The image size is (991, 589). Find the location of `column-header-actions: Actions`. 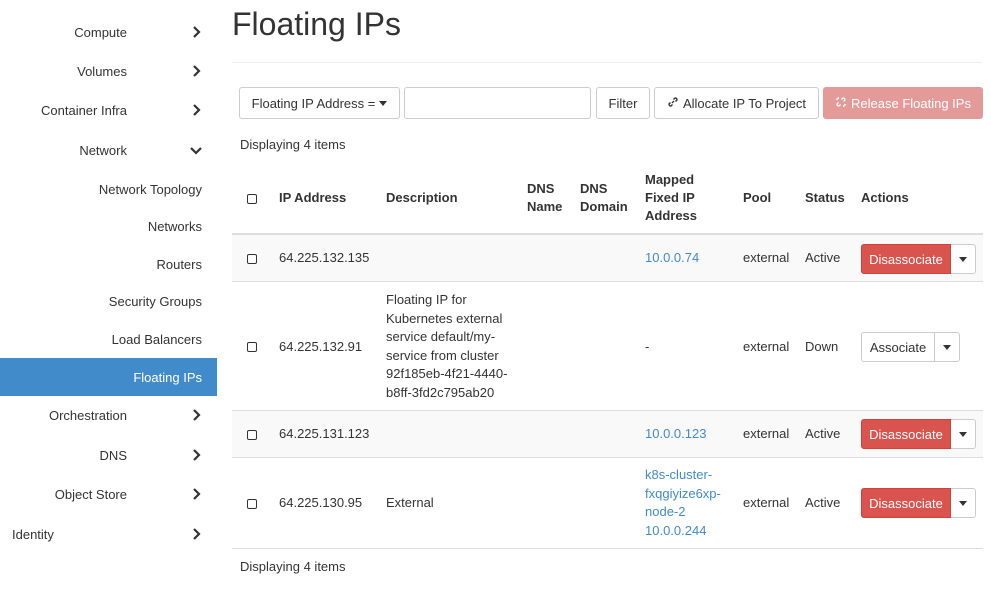

column-header-actions: Actions is located at coordinates (885, 197).